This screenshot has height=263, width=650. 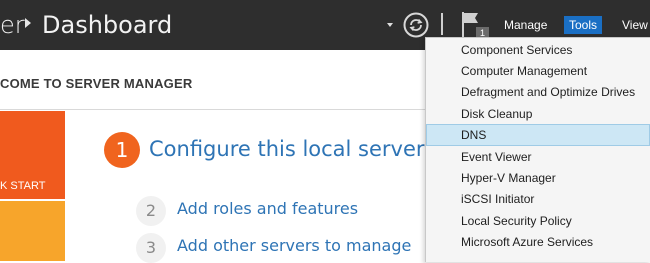 What do you see at coordinates (538, 92) in the screenshot?
I see `menu-item-defragment-drives: Defragment and Optimize Drives` at bounding box center [538, 92].